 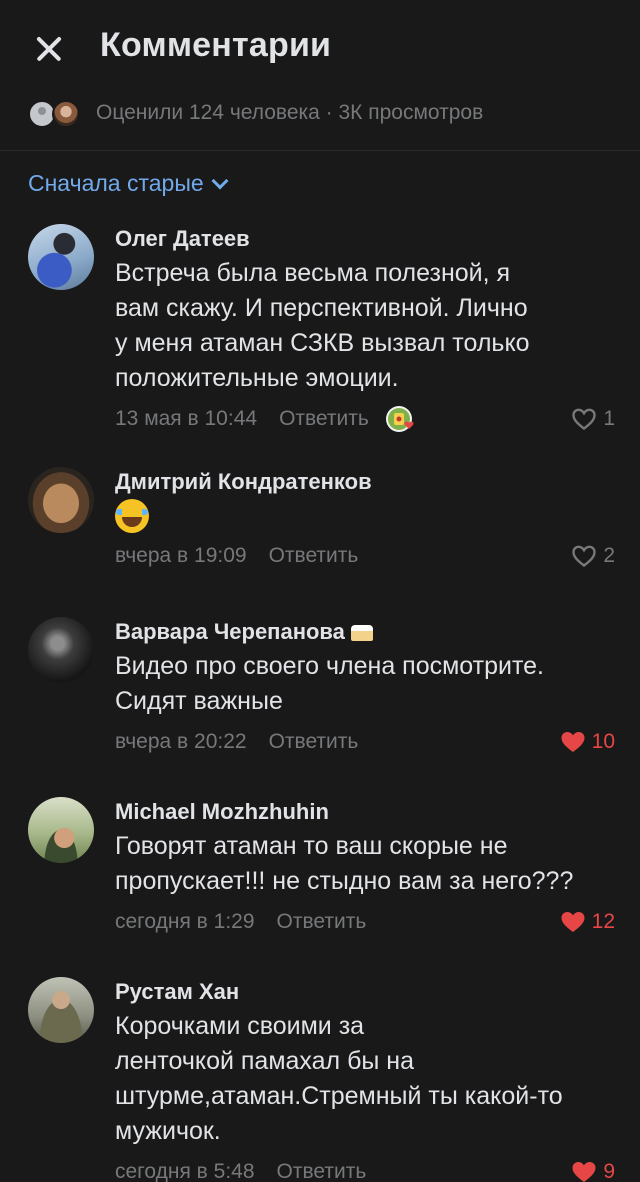 I want to click on like-count: 1, so click(x=609, y=418).